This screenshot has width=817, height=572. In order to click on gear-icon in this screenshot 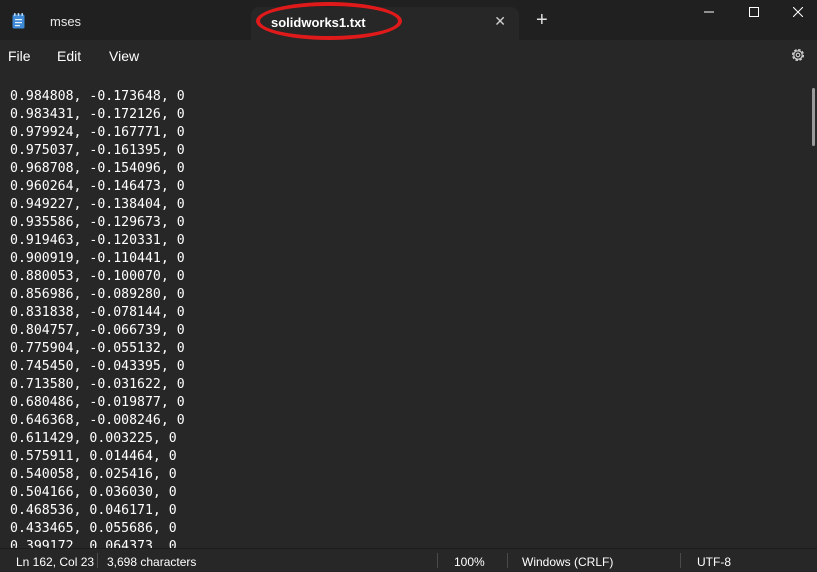, I will do `click(798, 55)`.